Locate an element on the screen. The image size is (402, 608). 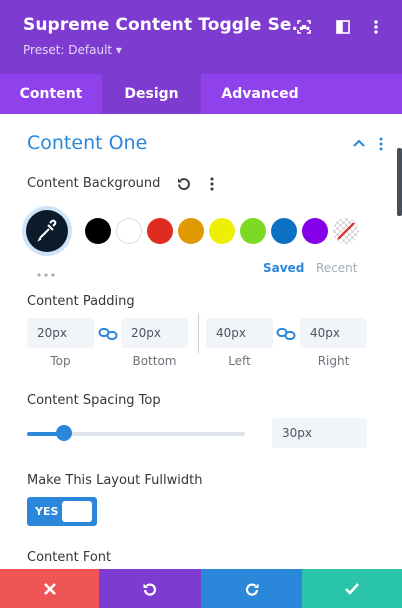
screenshot-icon is located at coordinates (304, 27).